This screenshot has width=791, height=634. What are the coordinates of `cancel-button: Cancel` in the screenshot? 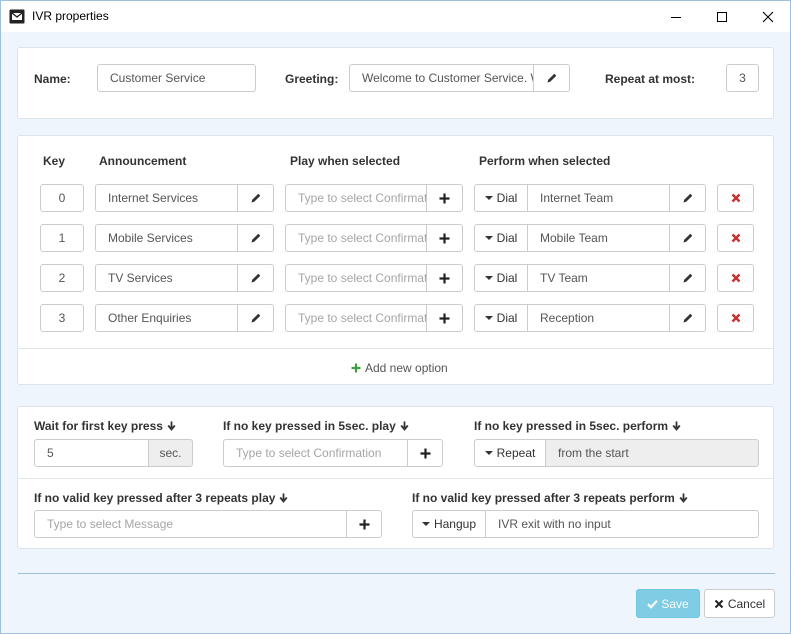 It's located at (739, 603).